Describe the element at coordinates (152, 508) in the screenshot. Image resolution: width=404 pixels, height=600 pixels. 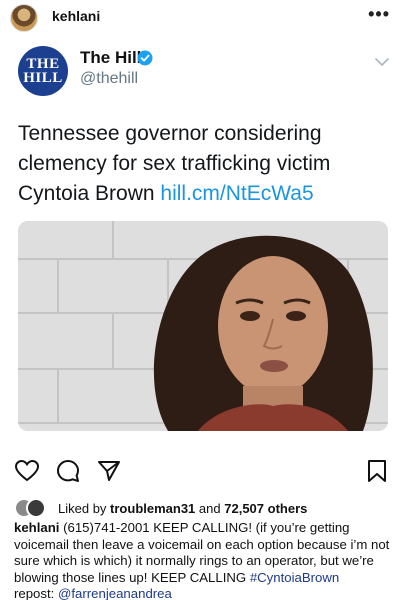
I see `liker-username: troubleman31` at that location.